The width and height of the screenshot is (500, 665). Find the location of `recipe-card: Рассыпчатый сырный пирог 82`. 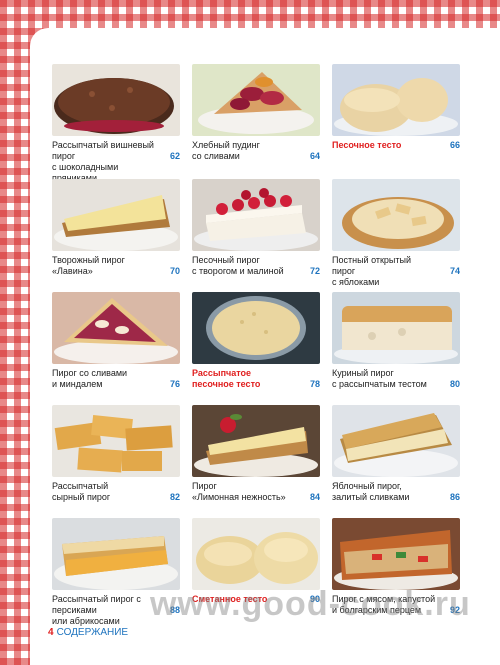

recipe-card: Рассыпчатый сырный пирог 82 is located at coordinates (116, 461).